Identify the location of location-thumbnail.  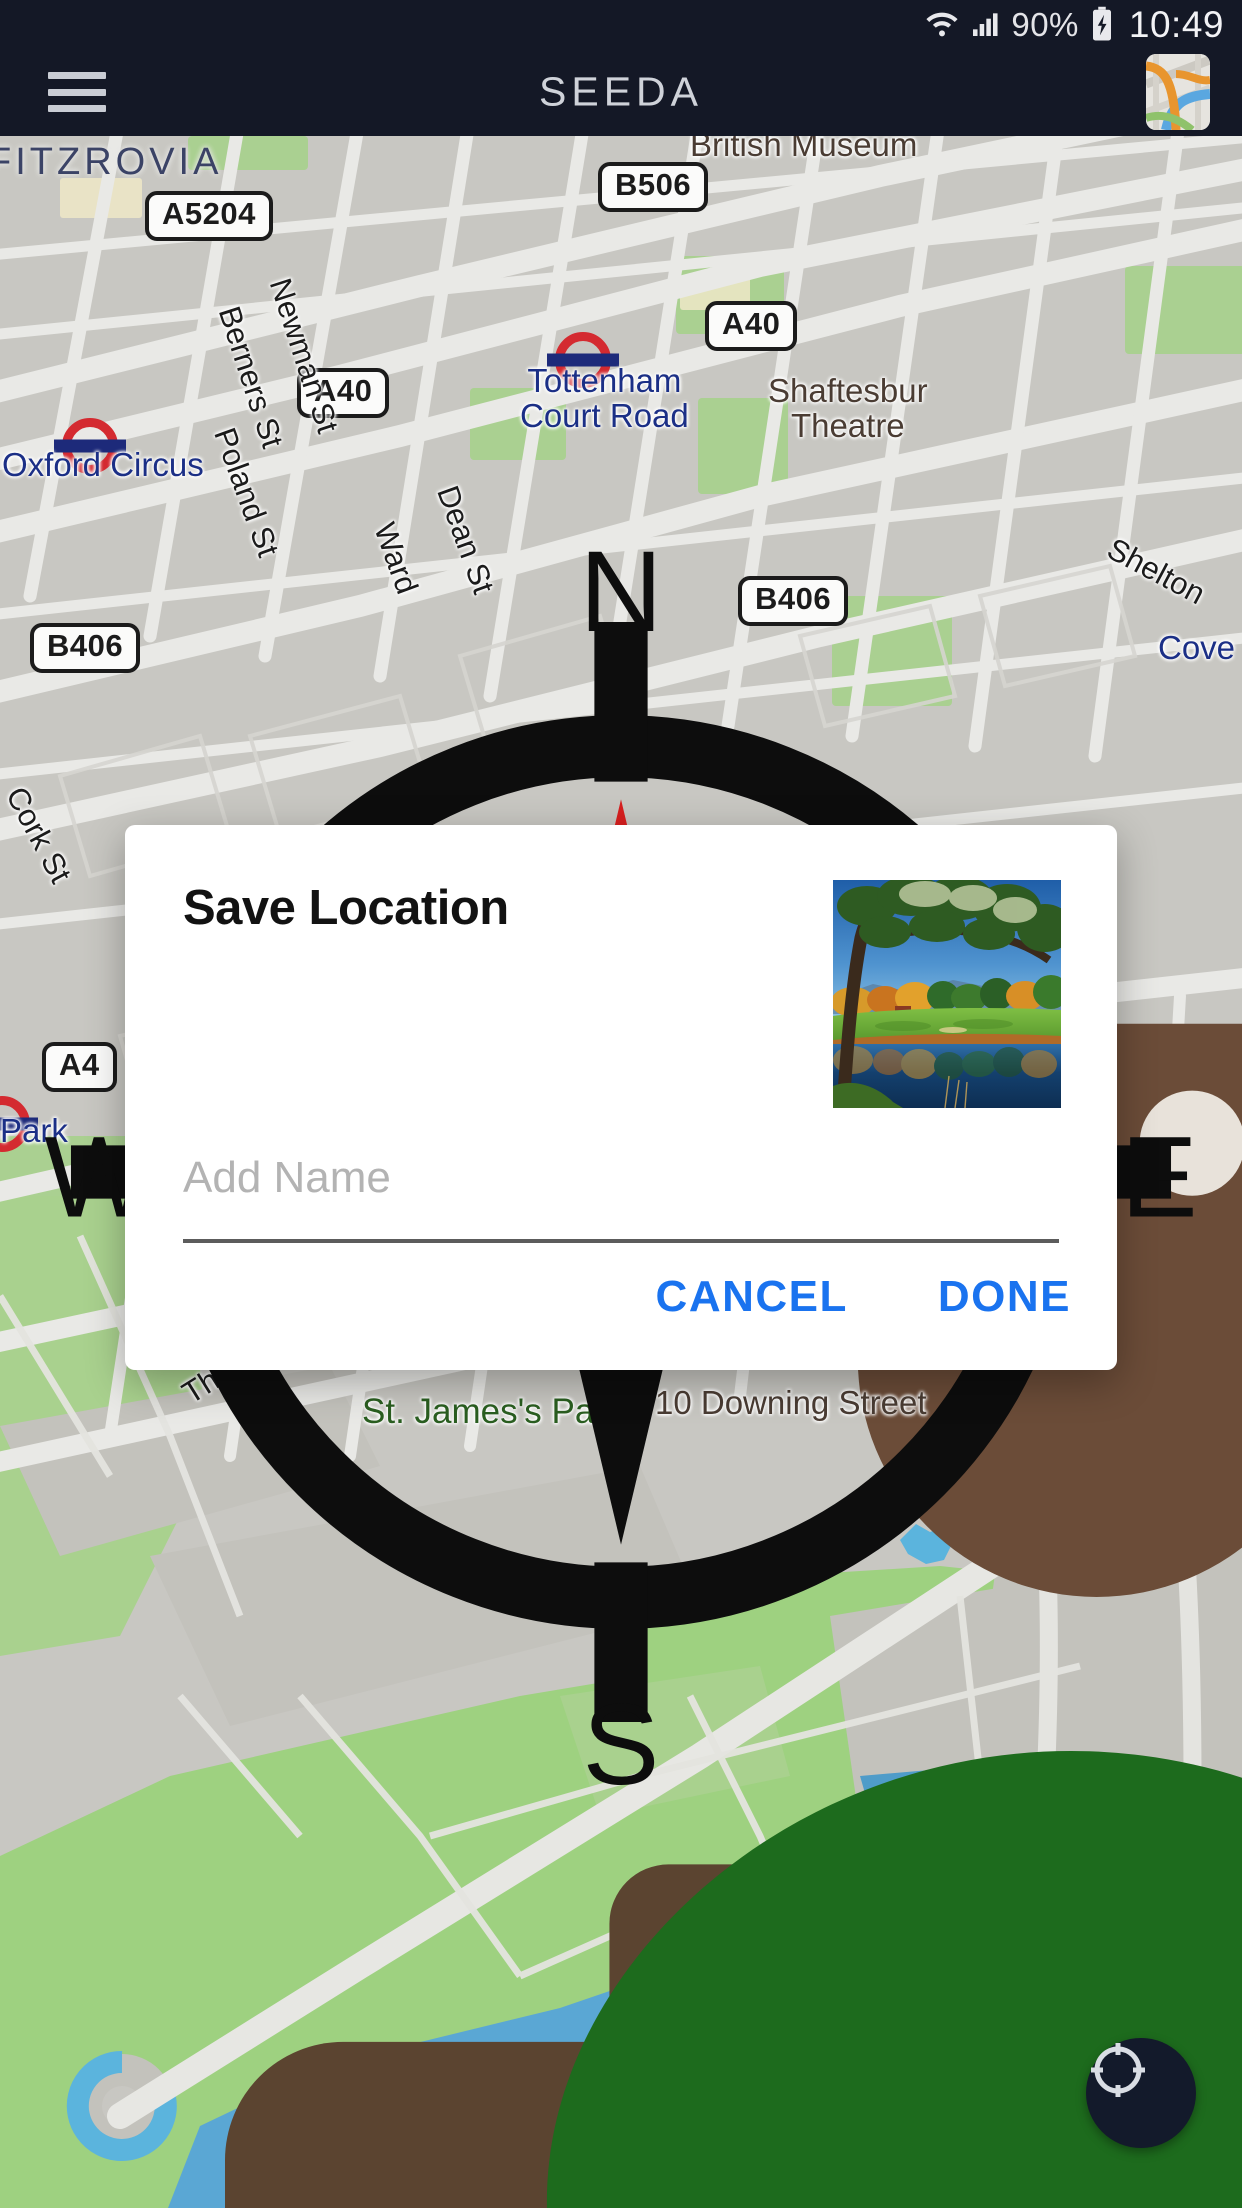
(947, 994).